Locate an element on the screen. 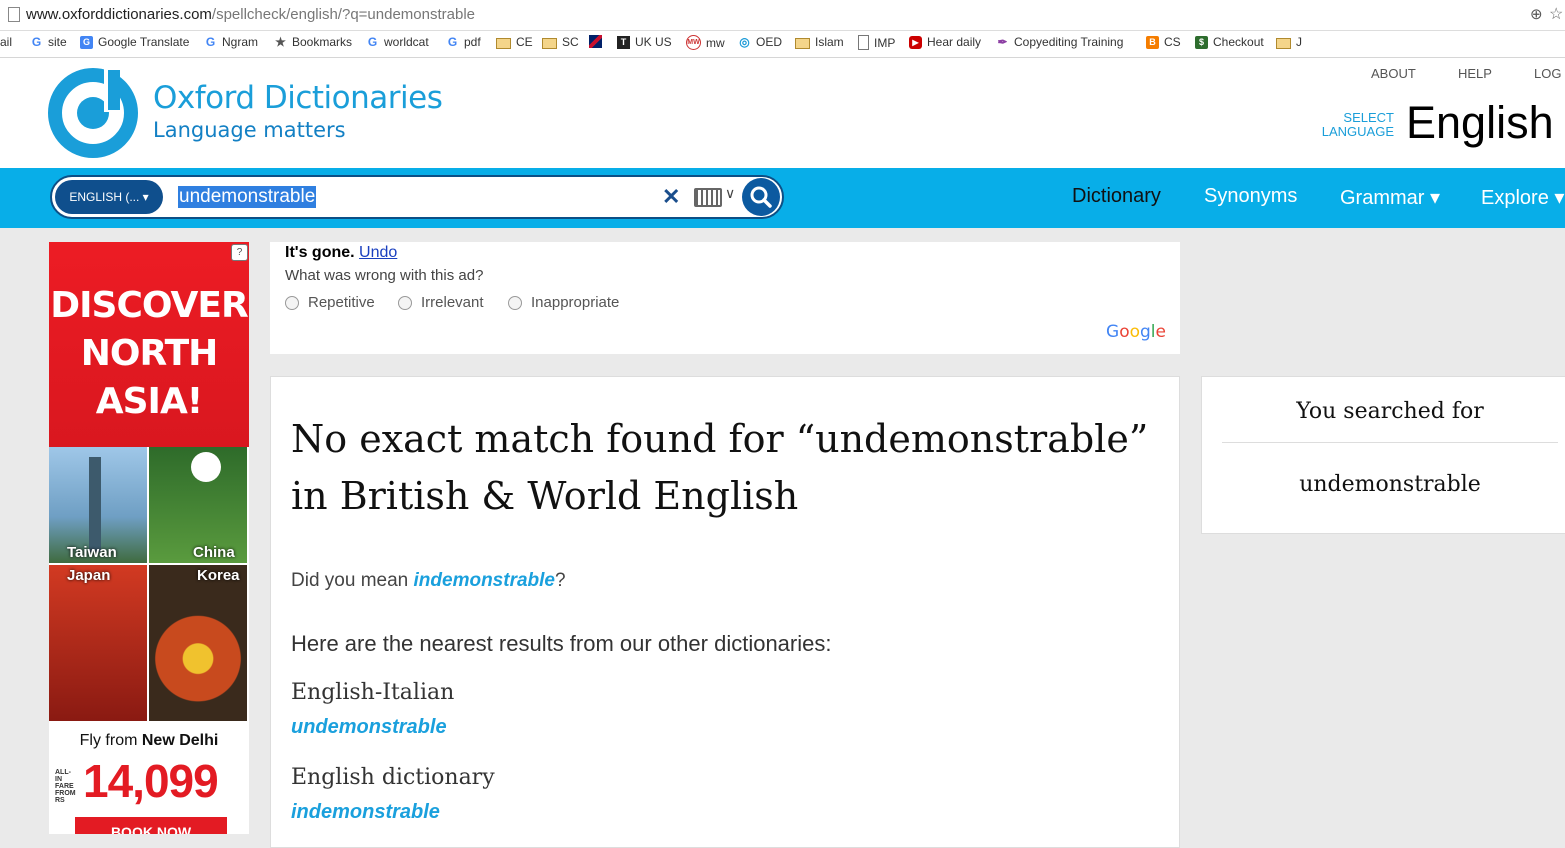 Image resolution: width=1565 pixels, height=848 pixels. url-host: www.oxforddictionaries.com is located at coordinates (119, 14).